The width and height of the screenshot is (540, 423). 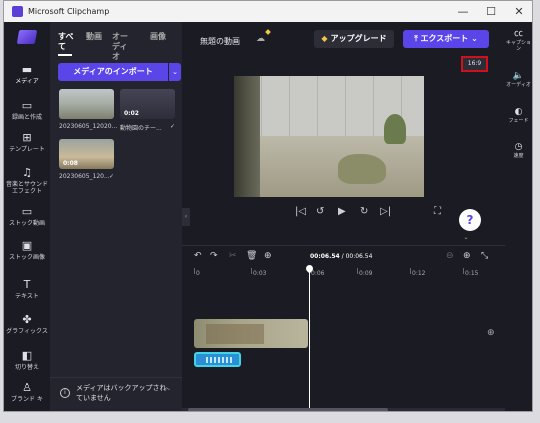 I want to click on import-dropdown-button: ⌄, so click(x=175, y=72).